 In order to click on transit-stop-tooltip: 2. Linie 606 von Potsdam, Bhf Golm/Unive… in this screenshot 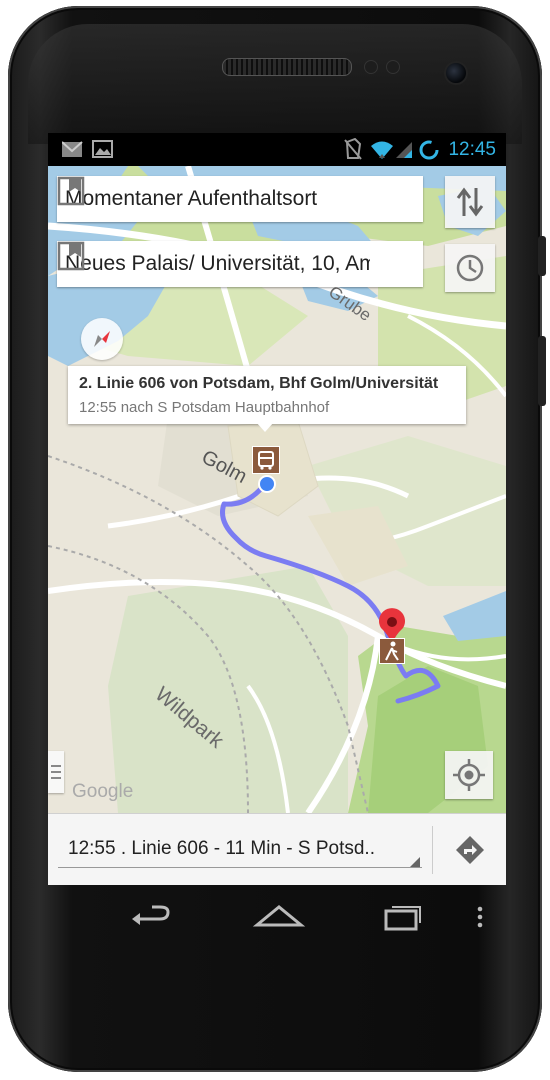, I will do `click(267, 395)`.